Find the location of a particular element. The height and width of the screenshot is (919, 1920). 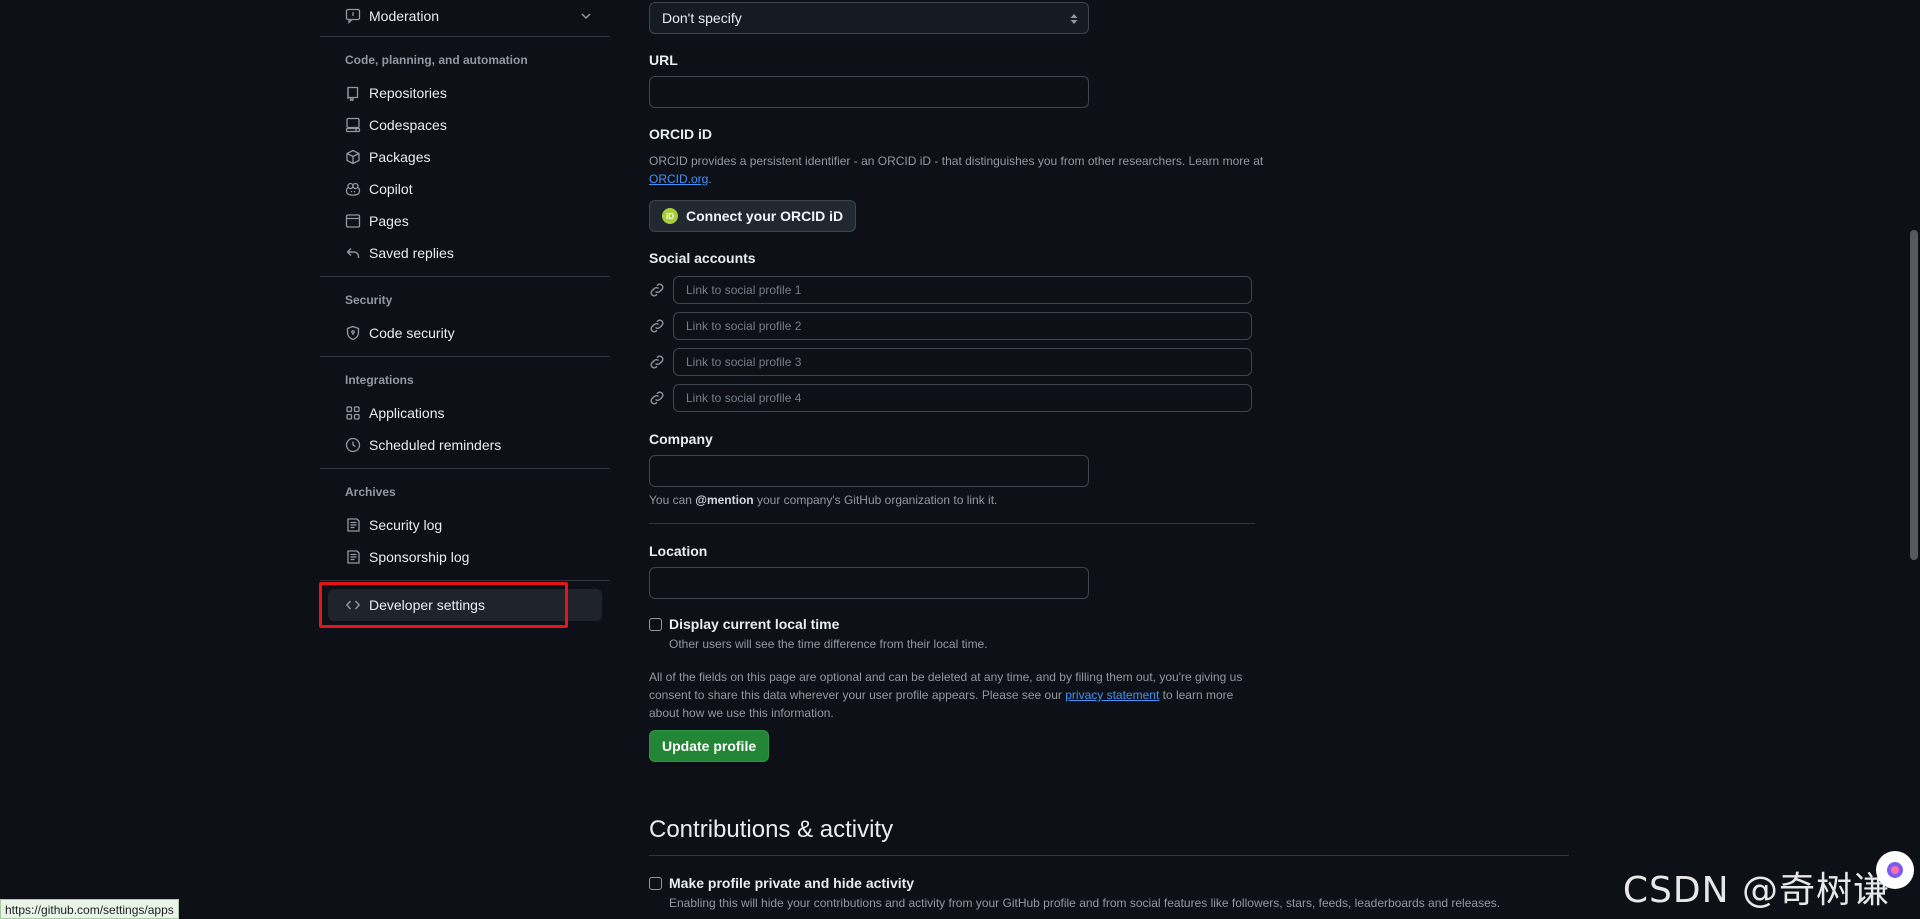

sidebar-item-packages: Packages is located at coordinates (465, 157).